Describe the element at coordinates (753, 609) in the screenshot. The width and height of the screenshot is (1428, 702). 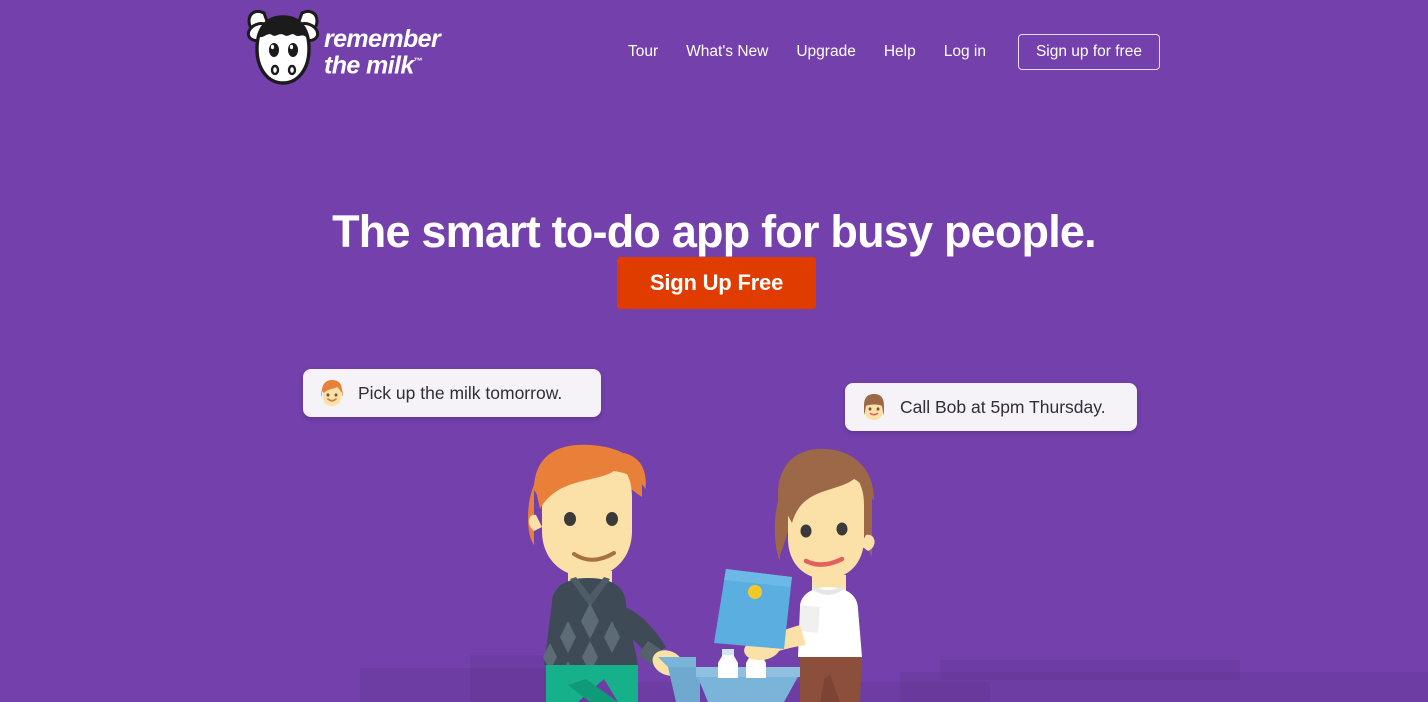
I see `tablet` at that location.